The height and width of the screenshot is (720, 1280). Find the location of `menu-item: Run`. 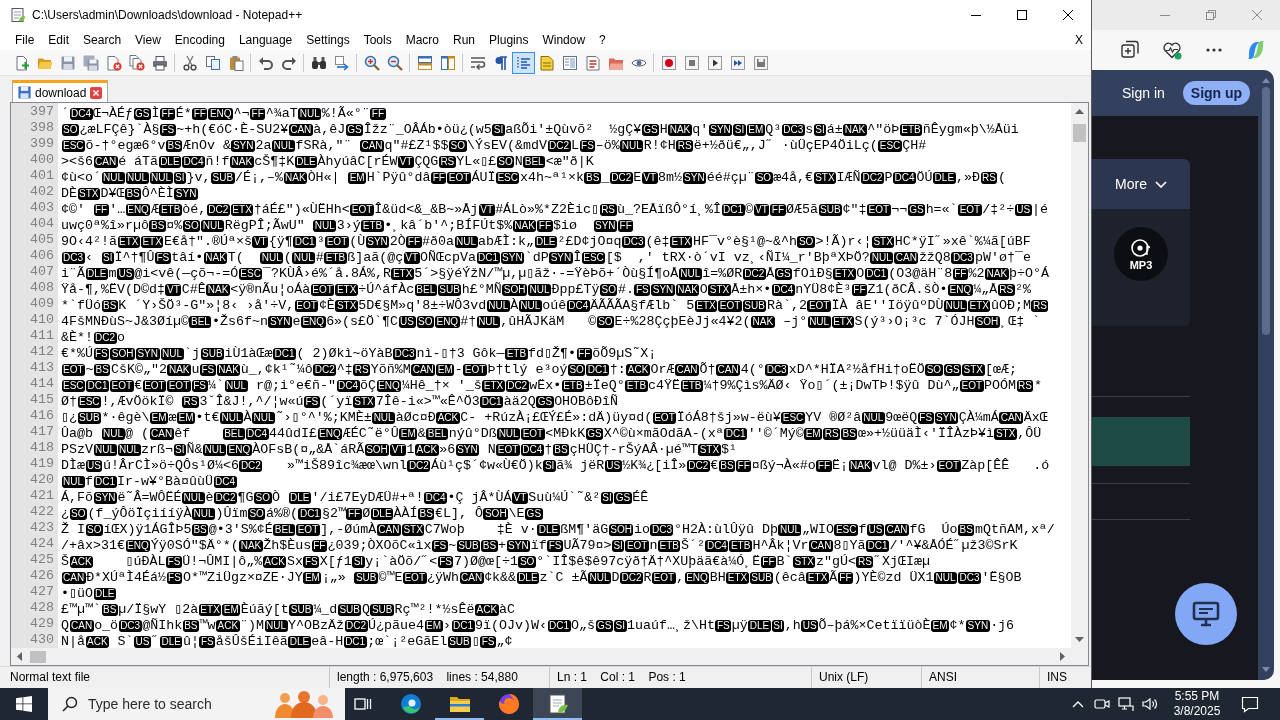

menu-item: Run is located at coordinates (464, 40).